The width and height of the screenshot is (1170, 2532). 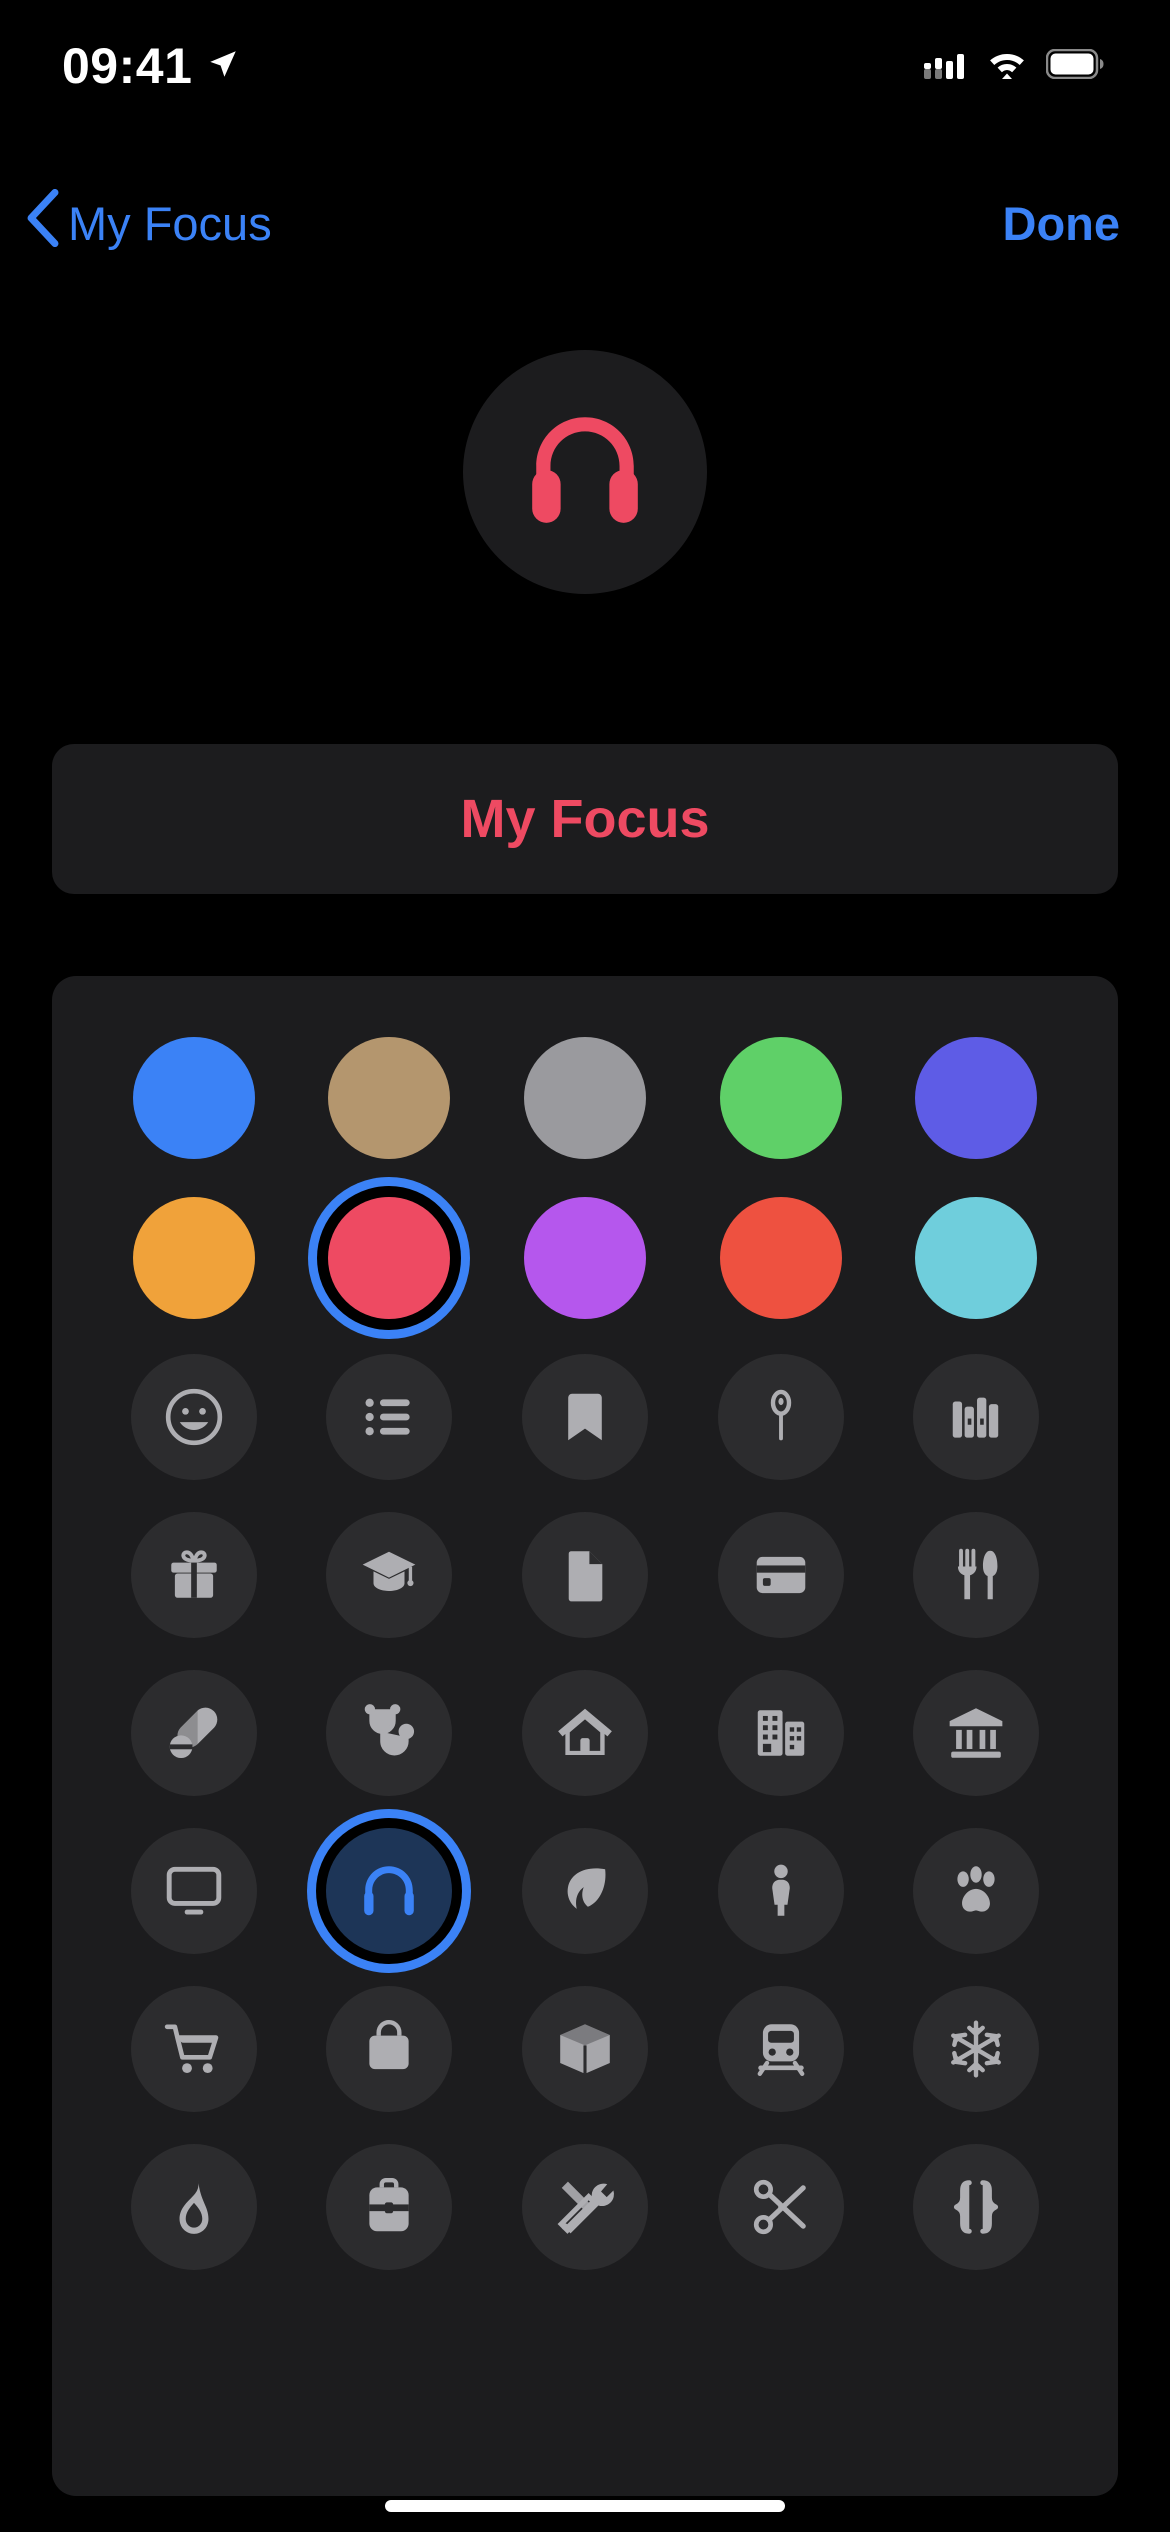 What do you see at coordinates (127, 66) in the screenshot?
I see `status-bar-time: 09:41` at bounding box center [127, 66].